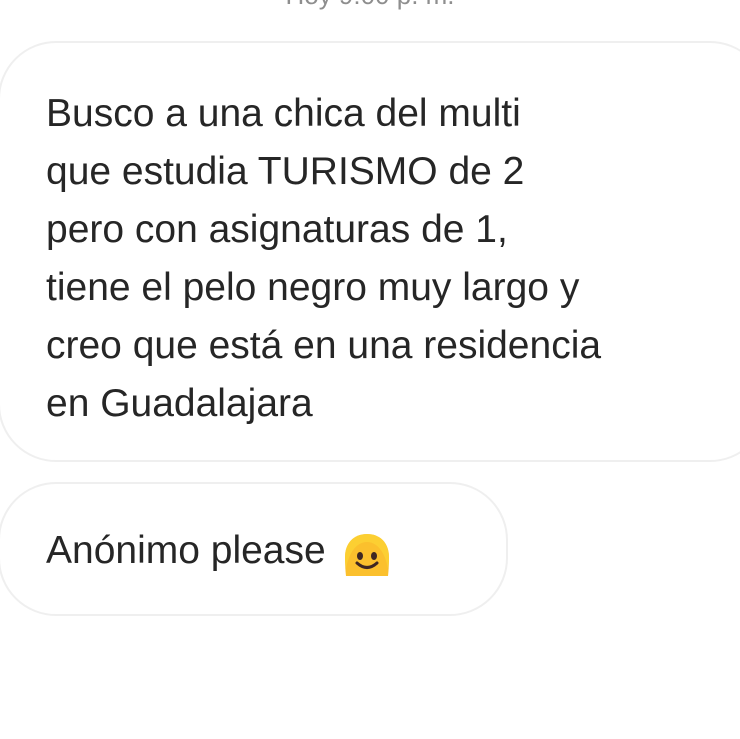  I want to click on message-line: Busco a una chica del multi, so click(283, 113).